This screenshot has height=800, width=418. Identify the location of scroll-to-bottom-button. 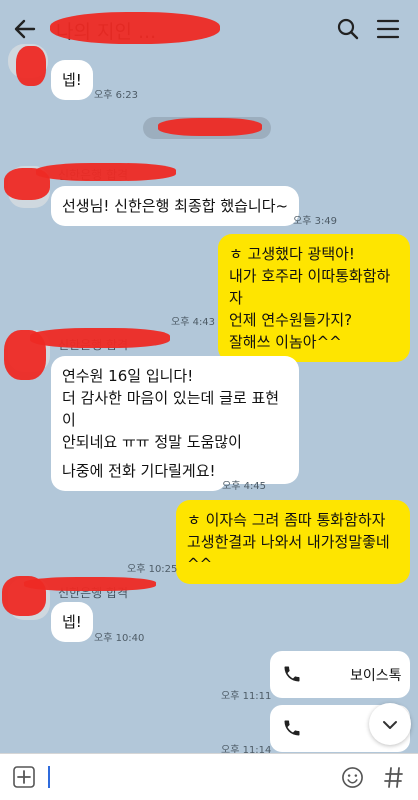
(390, 724).